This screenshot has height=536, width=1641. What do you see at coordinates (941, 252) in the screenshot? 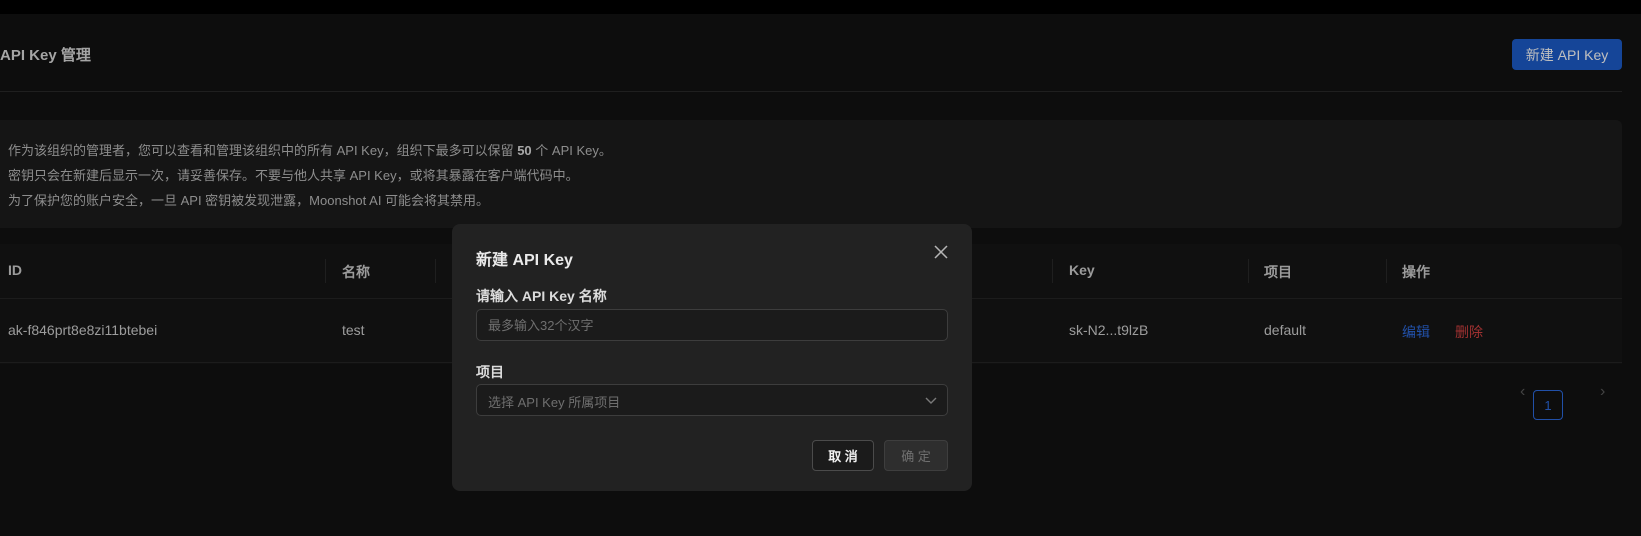
I see `close-icon` at bounding box center [941, 252].